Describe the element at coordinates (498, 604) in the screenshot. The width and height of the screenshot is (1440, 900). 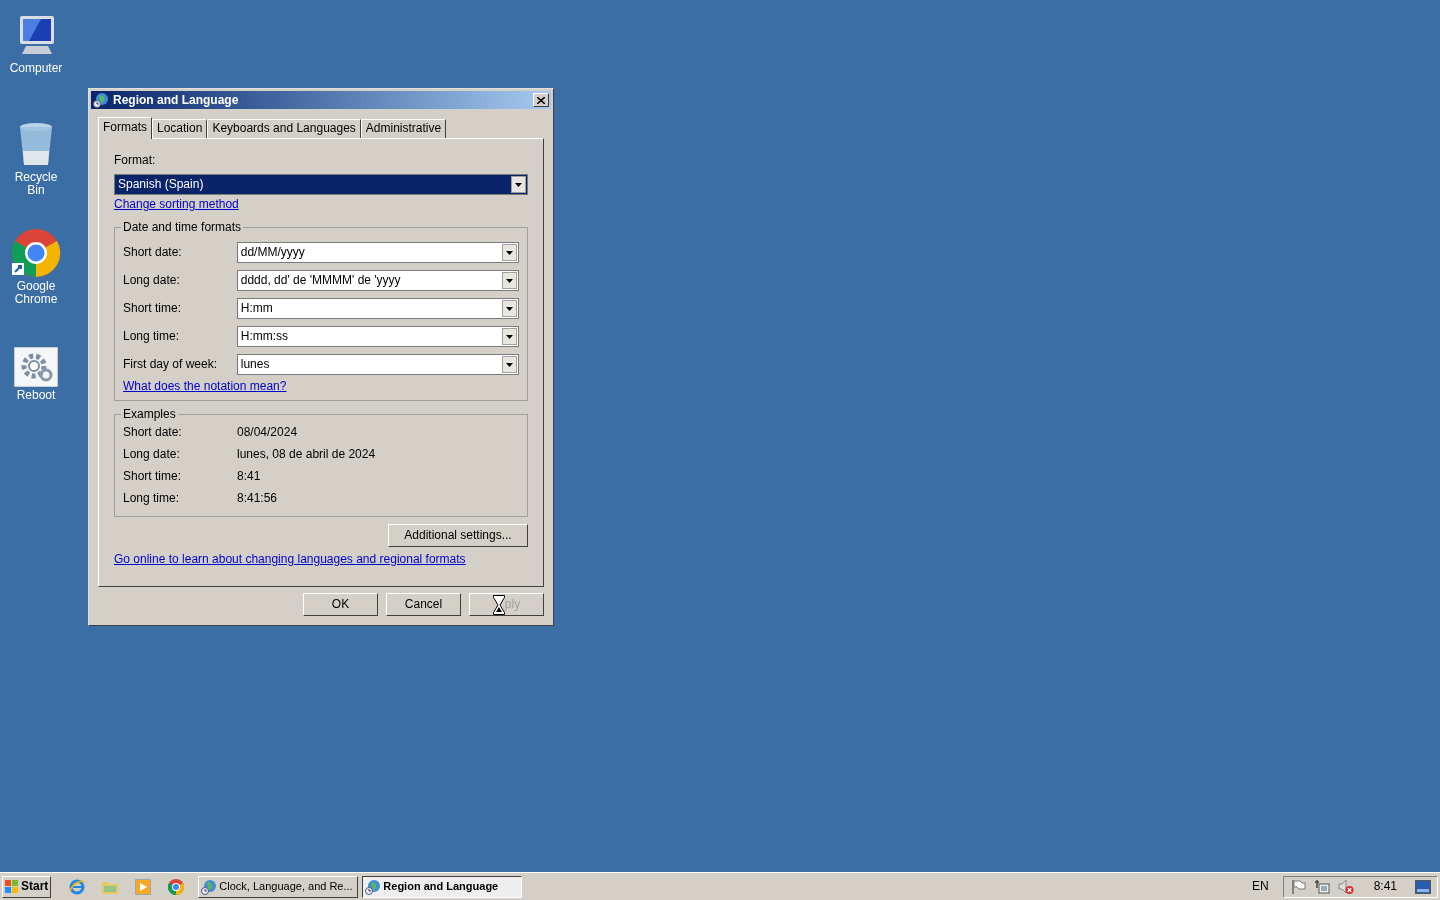
I see `hourglass-cursor-icon` at that location.